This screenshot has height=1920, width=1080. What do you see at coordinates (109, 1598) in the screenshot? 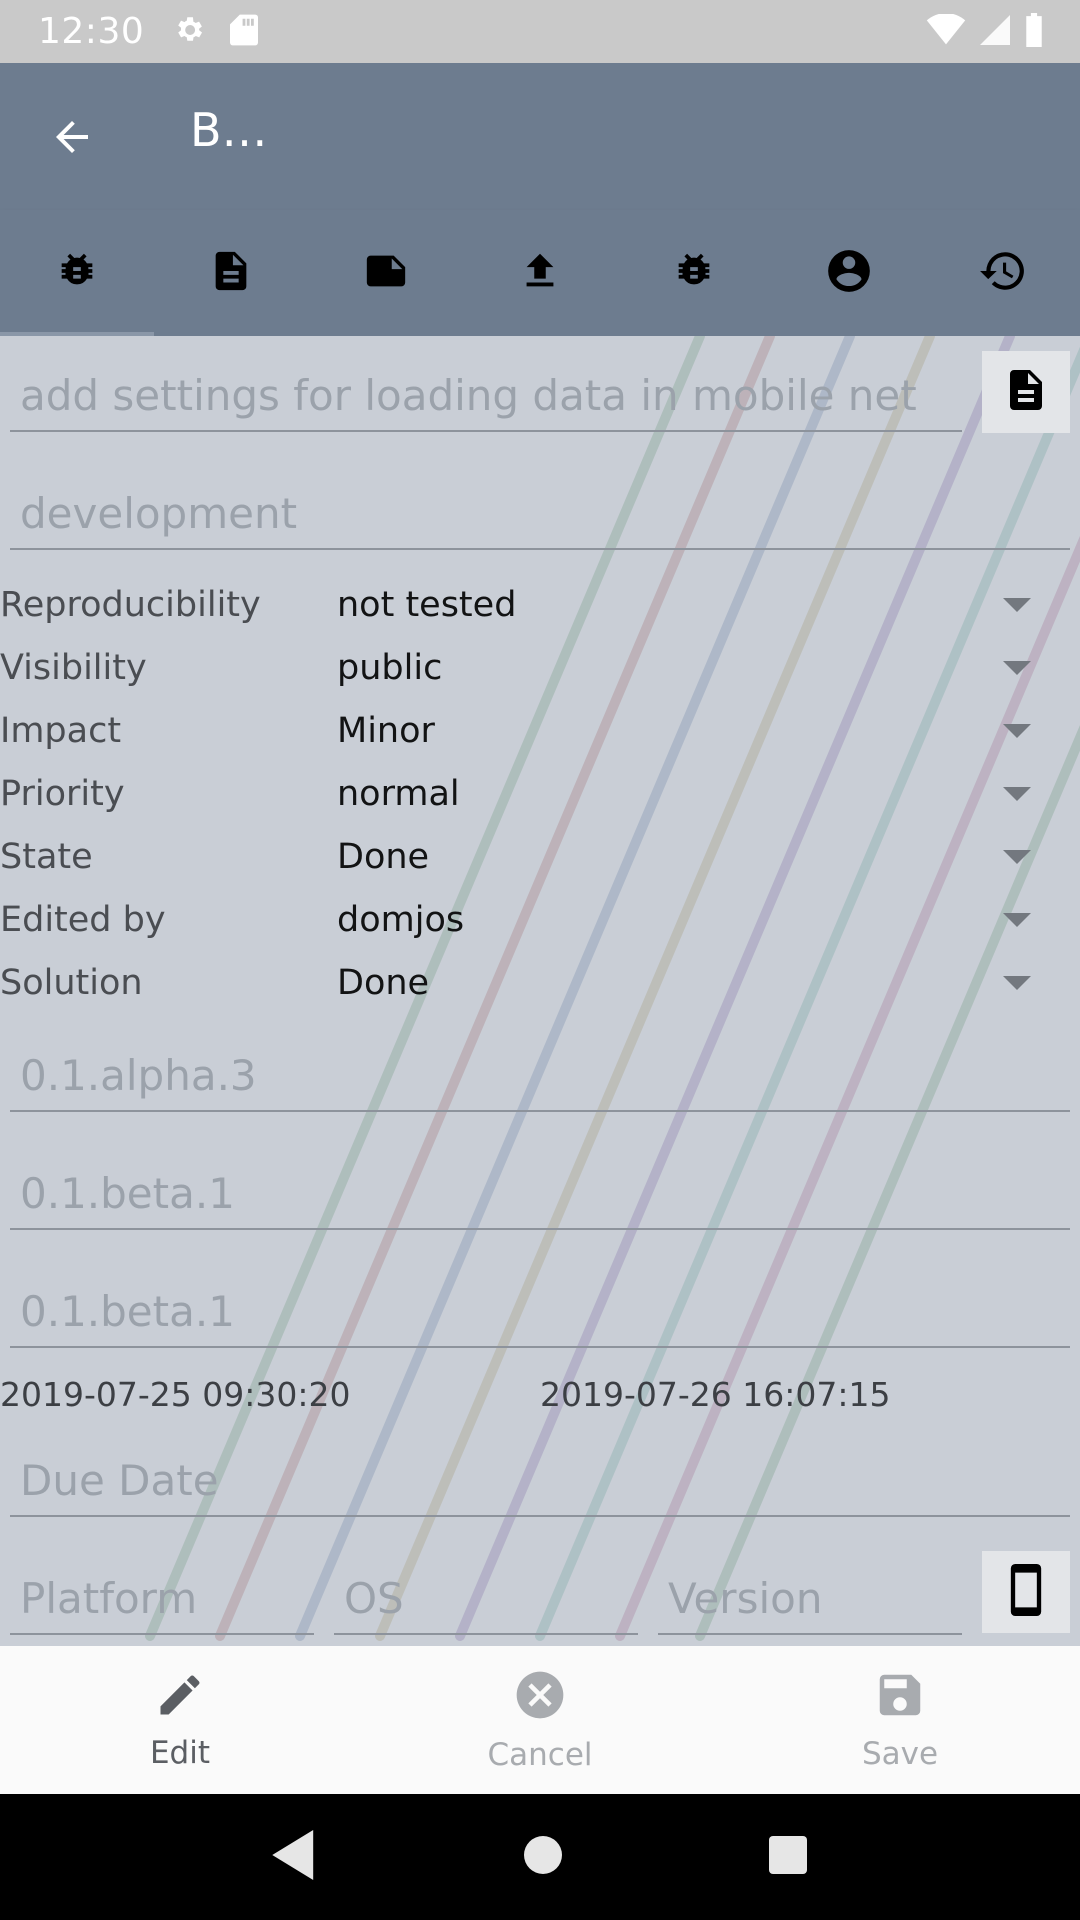
I see `platform-placeholder: Platform` at bounding box center [109, 1598].